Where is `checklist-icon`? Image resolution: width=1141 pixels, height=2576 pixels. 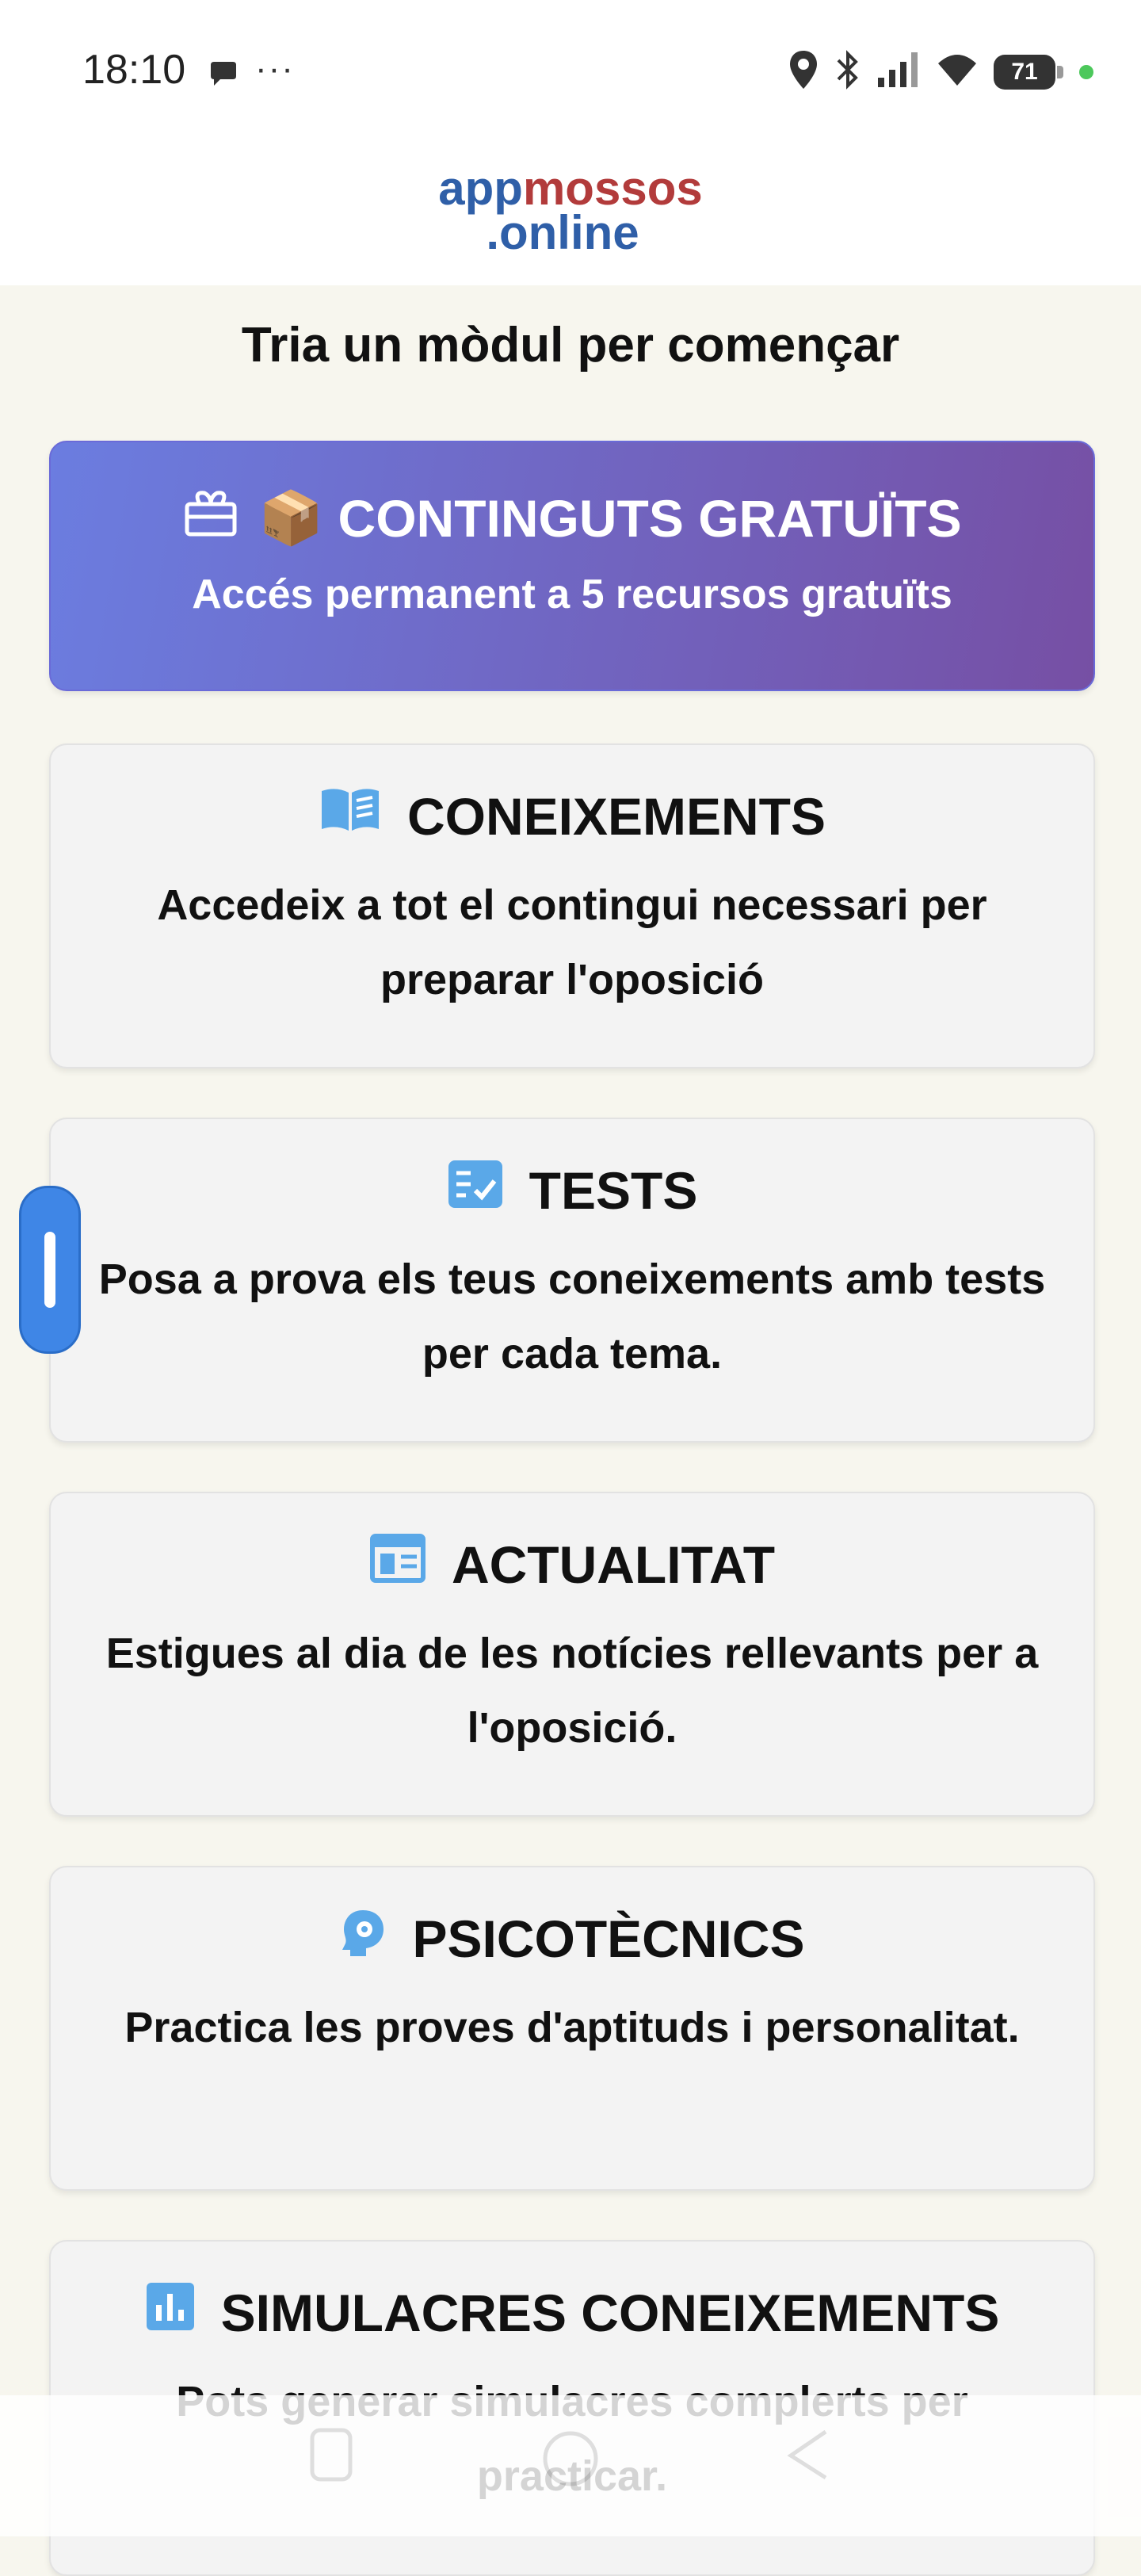
checklist-icon is located at coordinates (475, 1190).